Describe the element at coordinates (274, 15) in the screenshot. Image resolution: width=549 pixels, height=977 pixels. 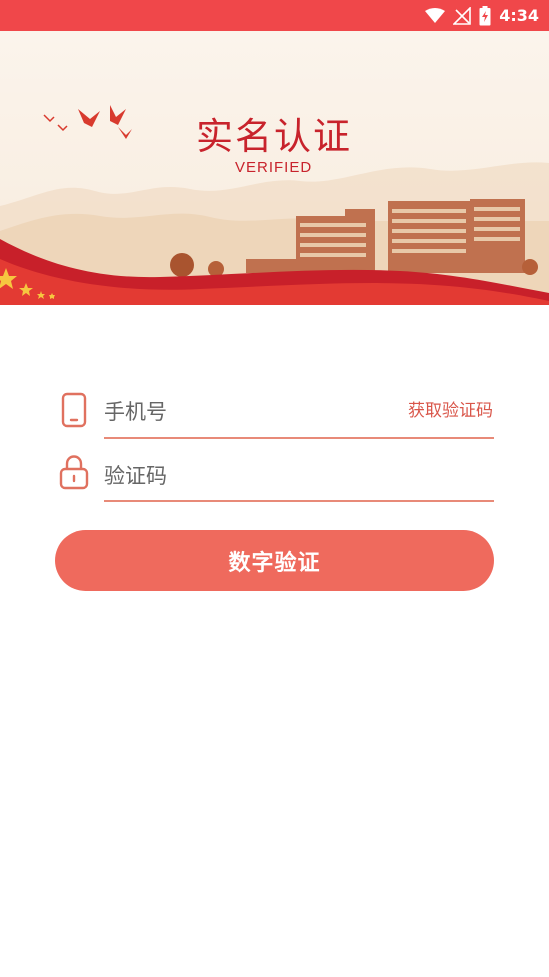
I see `status-bar: 4:34` at that location.